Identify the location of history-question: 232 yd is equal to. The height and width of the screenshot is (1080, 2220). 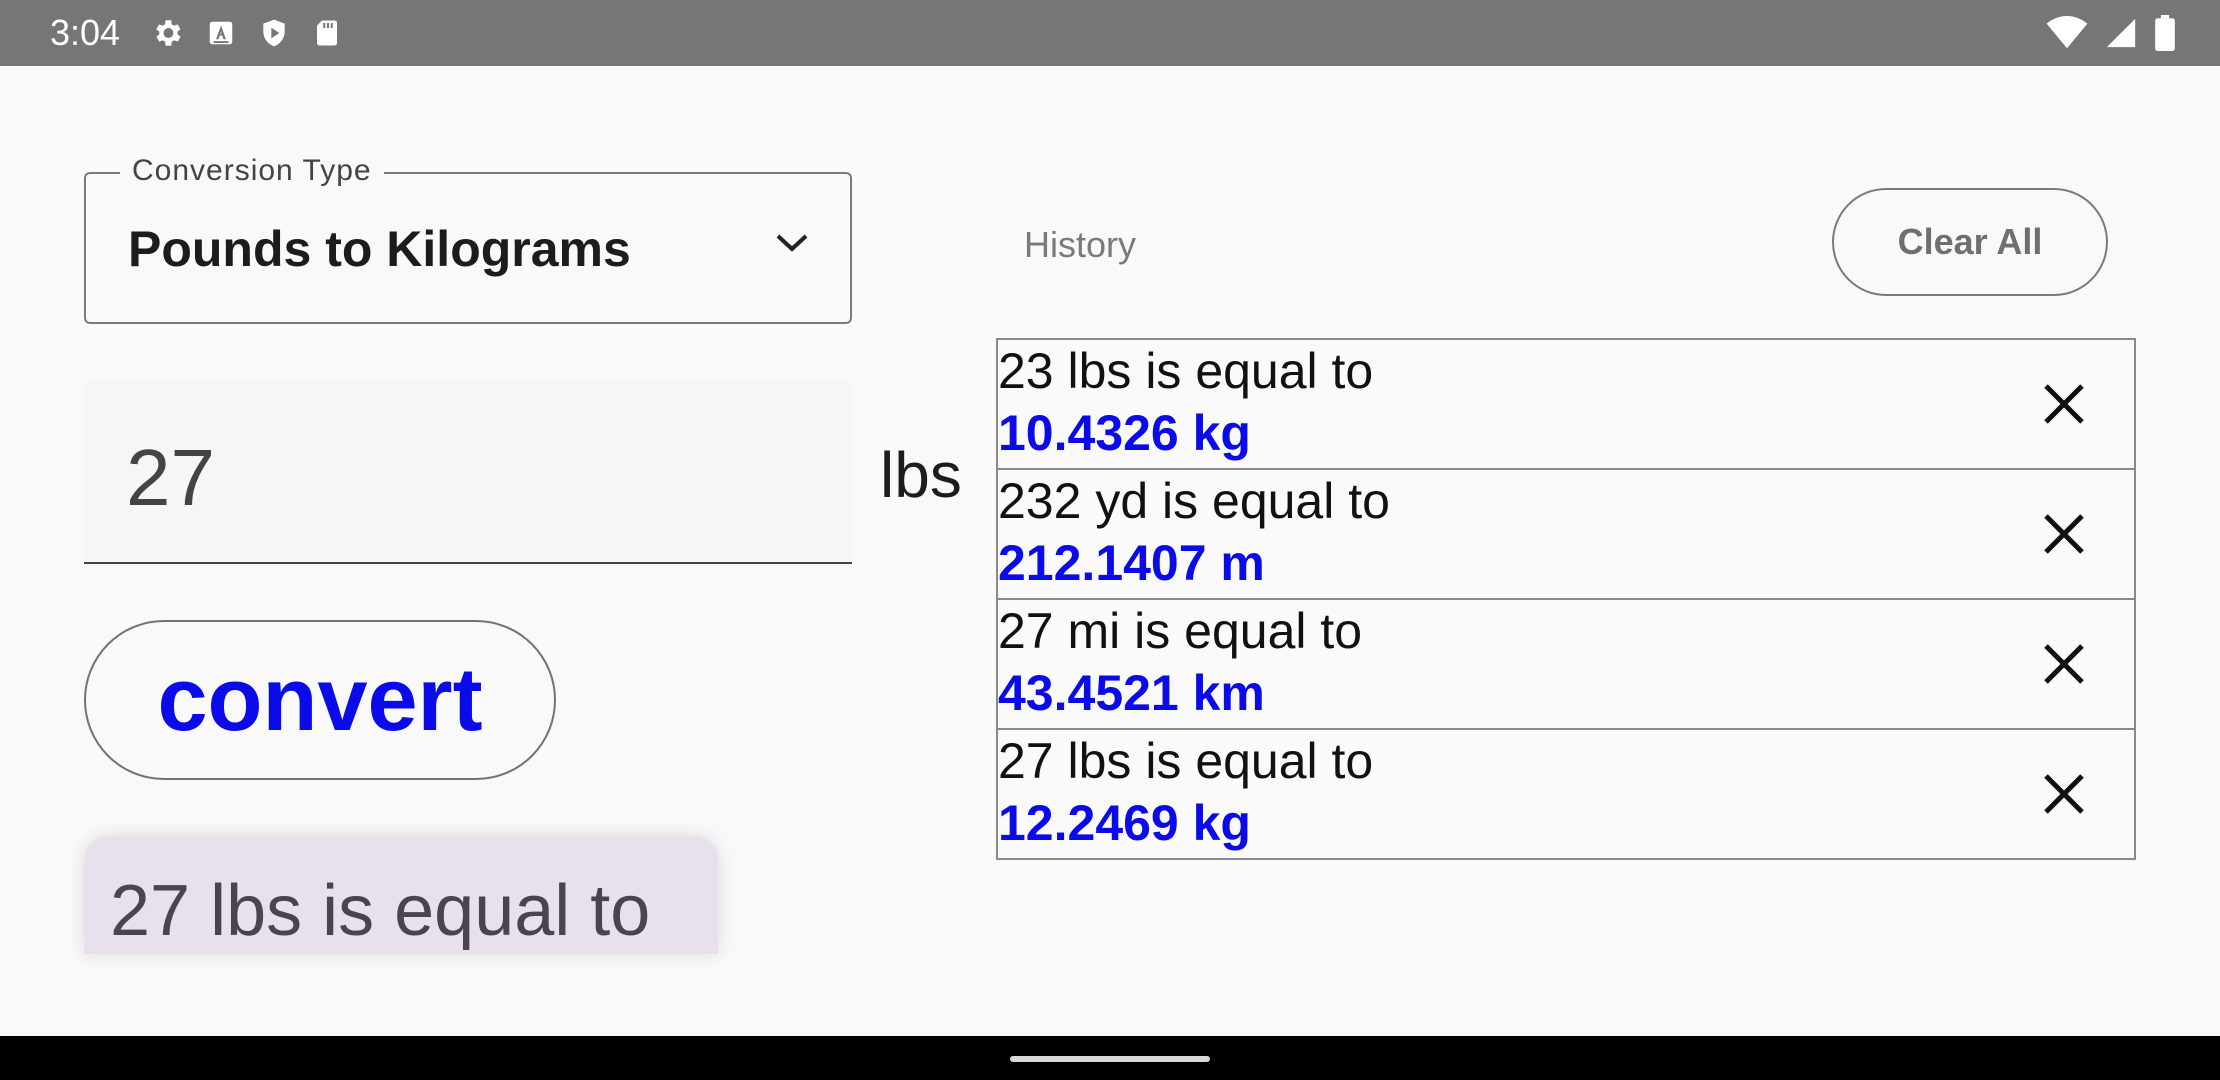
(1194, 501).